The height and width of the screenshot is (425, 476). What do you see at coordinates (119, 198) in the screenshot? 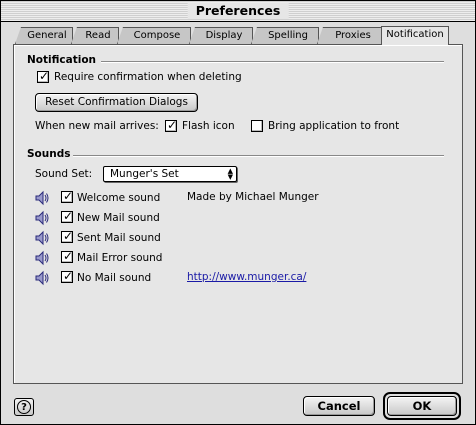
I see `welcome-sound-label: Welcome sound` at bounding box center [119, 198].